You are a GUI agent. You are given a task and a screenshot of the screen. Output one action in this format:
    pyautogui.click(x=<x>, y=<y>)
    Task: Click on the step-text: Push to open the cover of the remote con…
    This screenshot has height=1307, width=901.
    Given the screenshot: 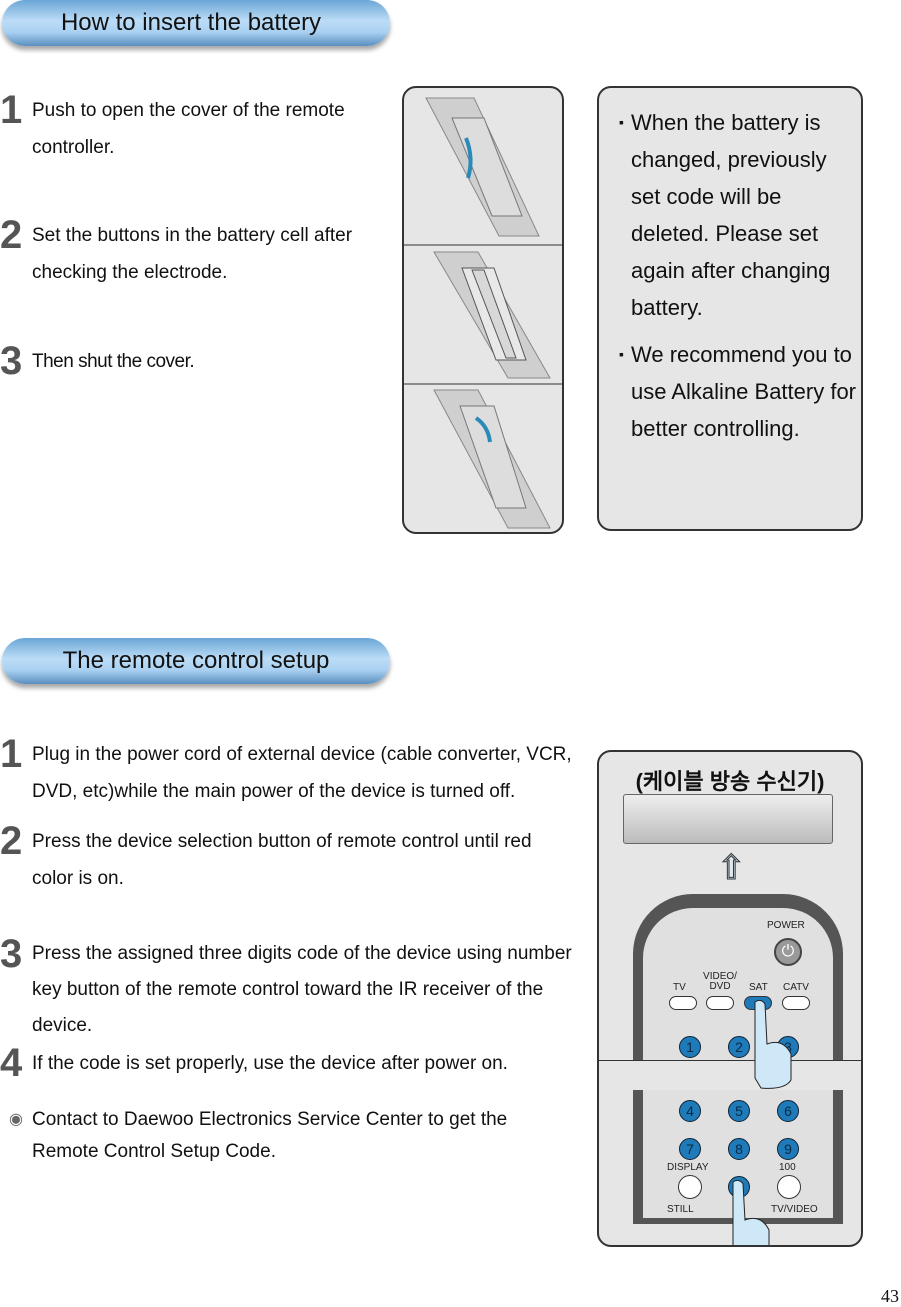 What is the action you would take?
    pyautogui.click(x=188, y=129)
    